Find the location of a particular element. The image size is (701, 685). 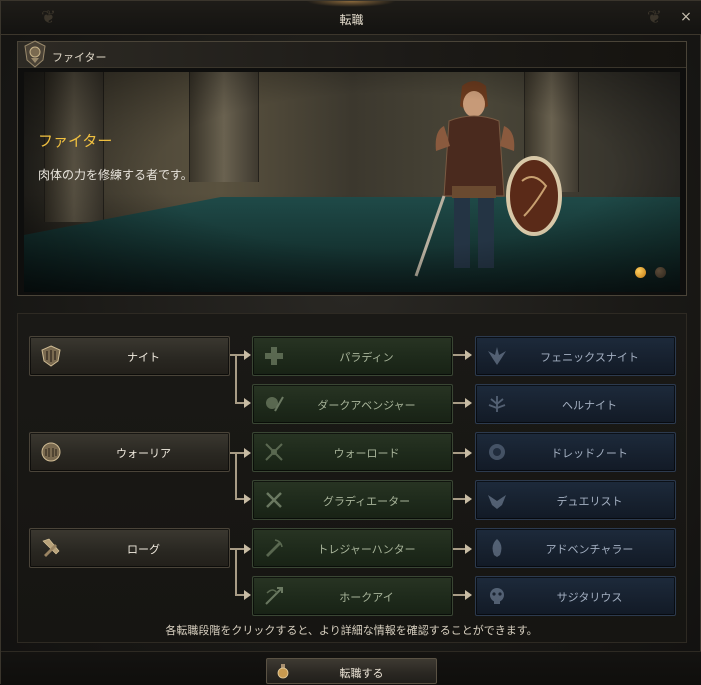

crossed-tools-icon is located at coordinates (51, 547).